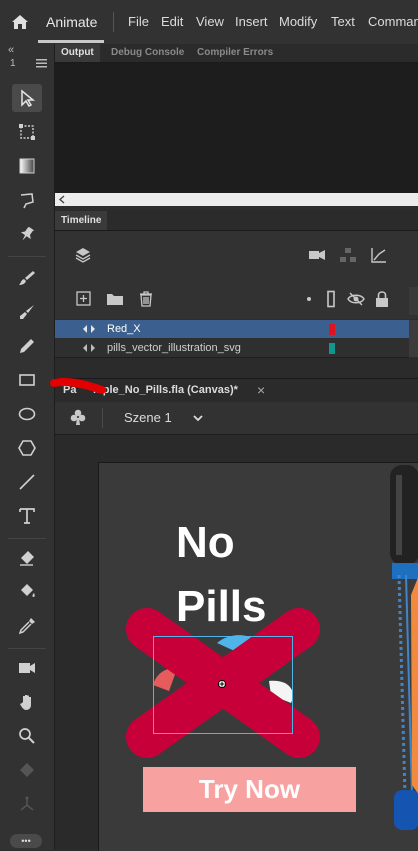 The height and width of the screenshot is (851, 418). What do you see at coordinates (174, 348) in the screenshot?
I see `layer-name: pills_vector_illustration_svg` at bounding box center [174, 348].